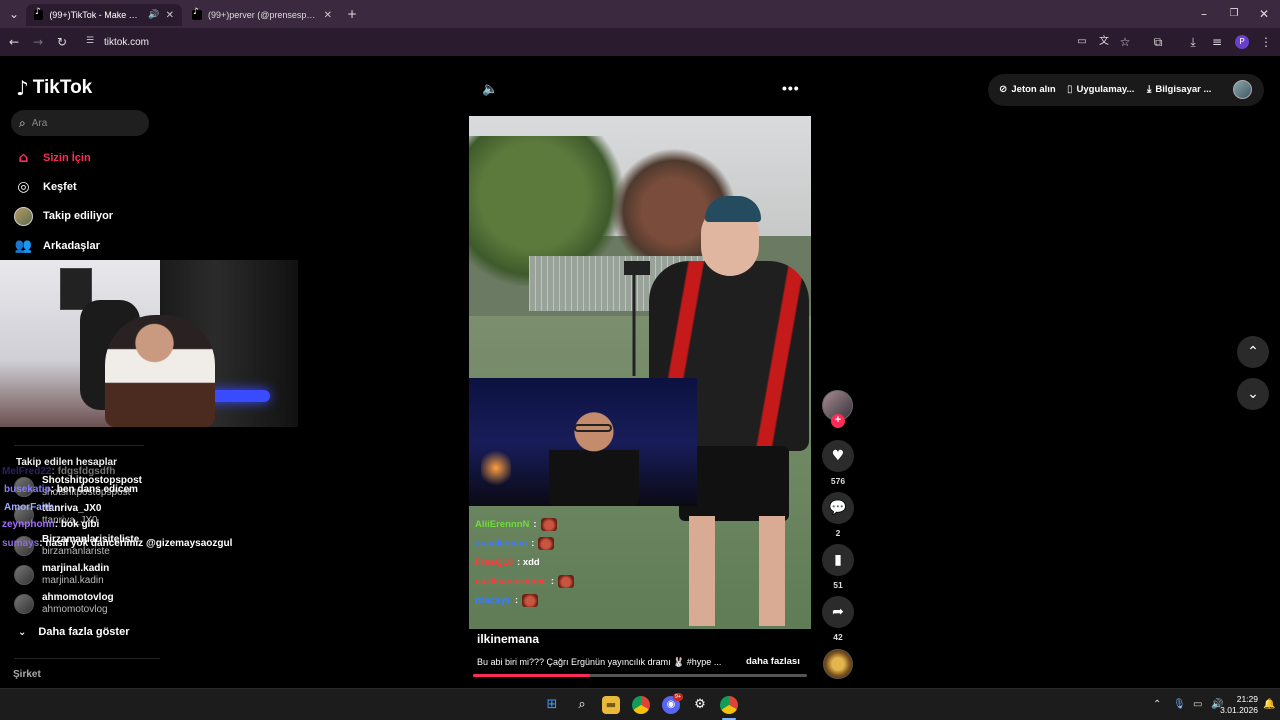 The width and height of the screenshot is (1280, 720). What do you see at coordinates (1234, 14) in the screenshot?
I see `restore-icon: ❐` at bounding box center [1234, 14].